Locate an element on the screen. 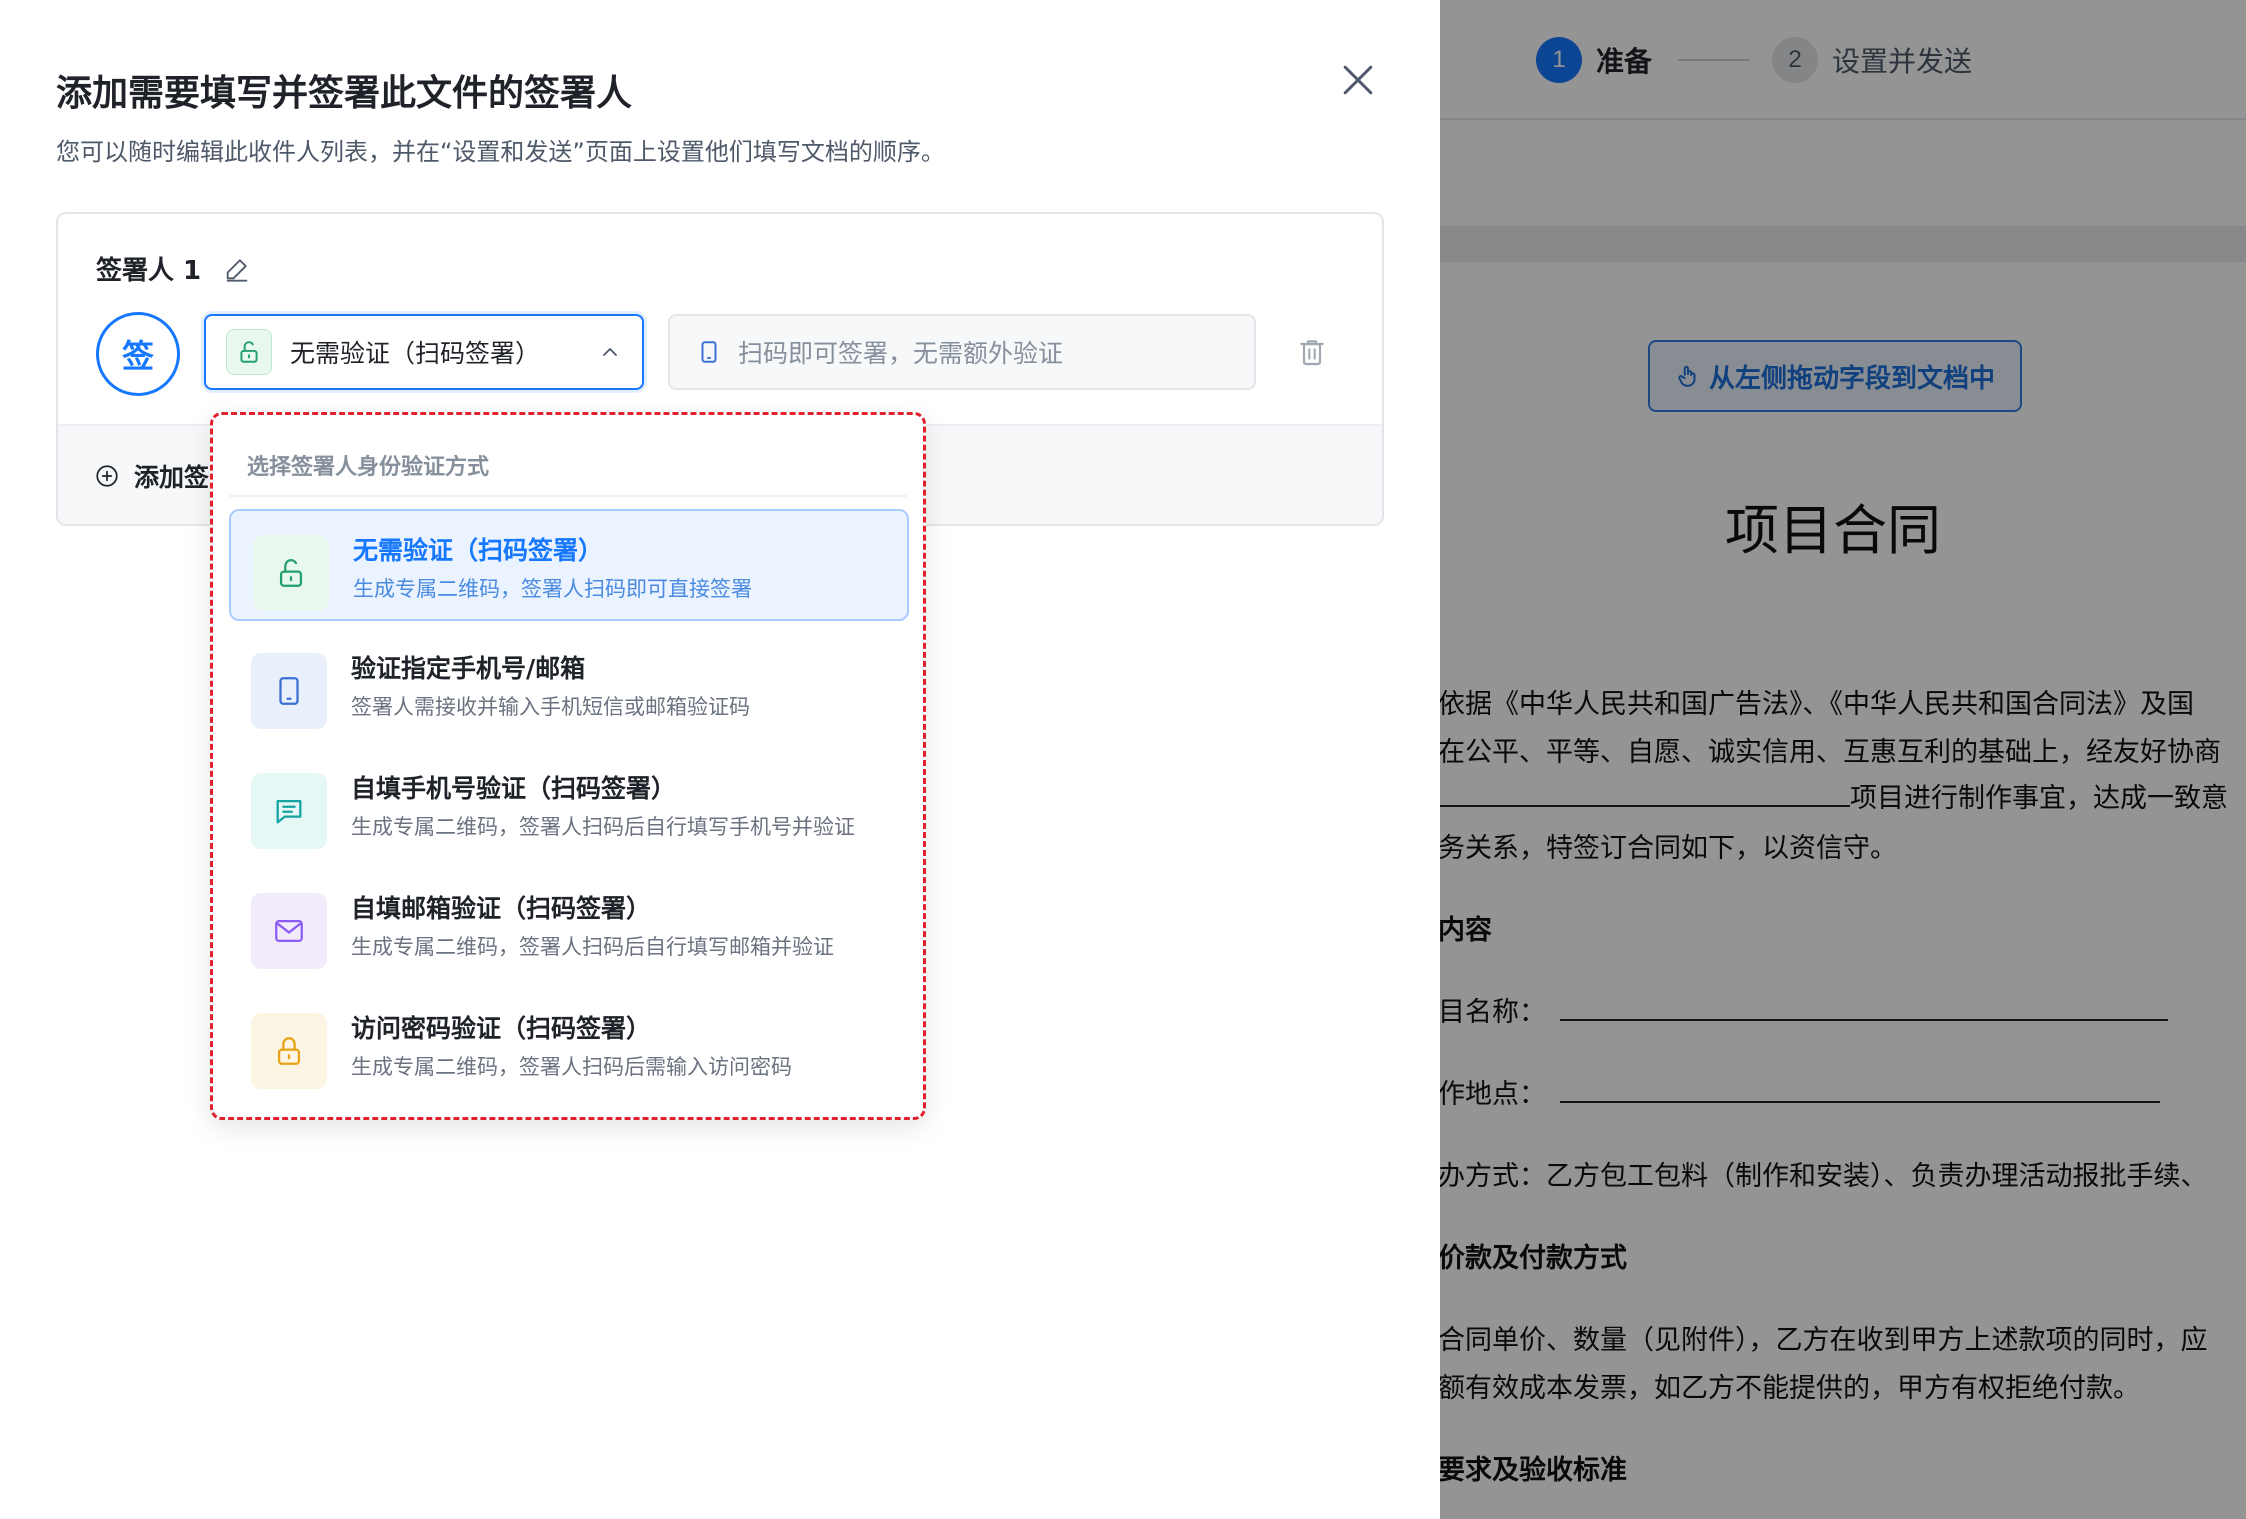 The image size is (2246, 1519). message-icon is located at coordinates (289, 811).